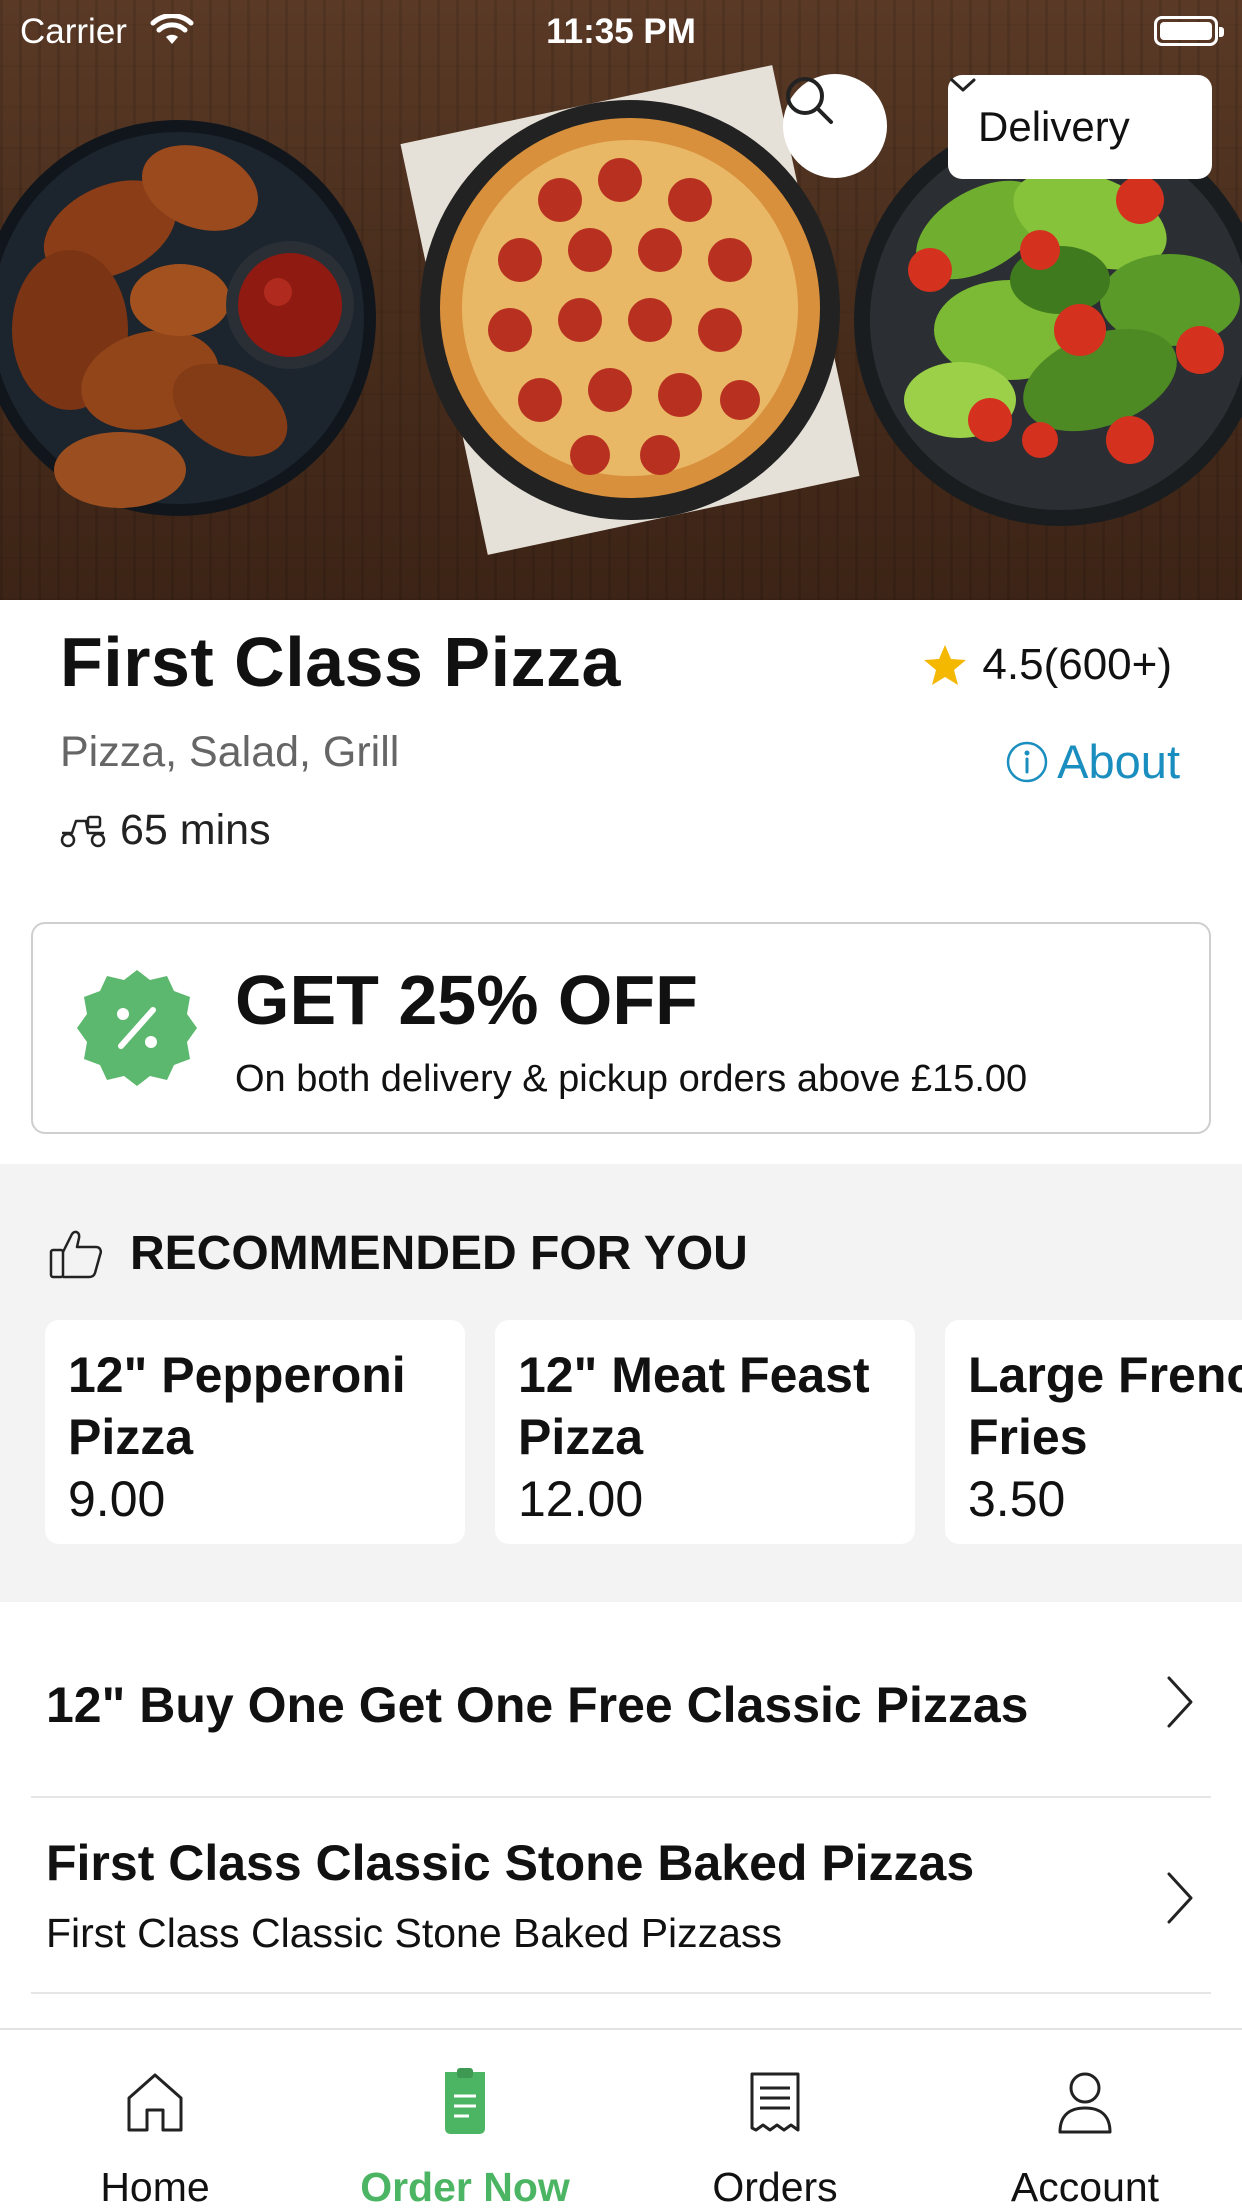 The image size is (1242, 2208). I want to click on tab-label: Account, so click(1085, 2186).